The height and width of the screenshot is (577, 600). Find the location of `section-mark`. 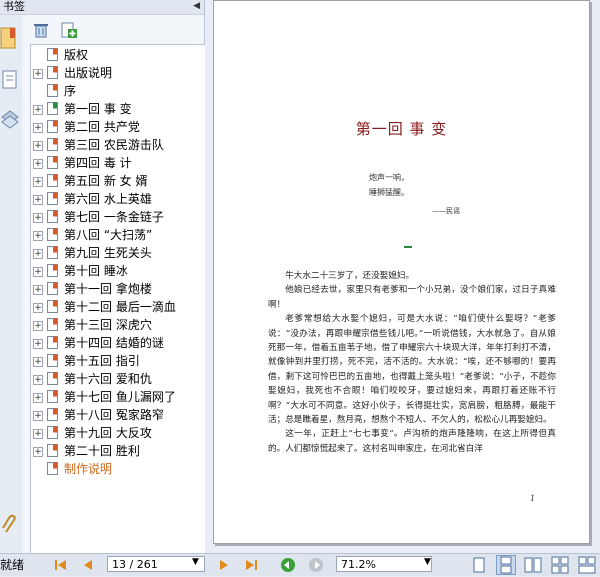

section-mark is located at coordinates (408, 247).